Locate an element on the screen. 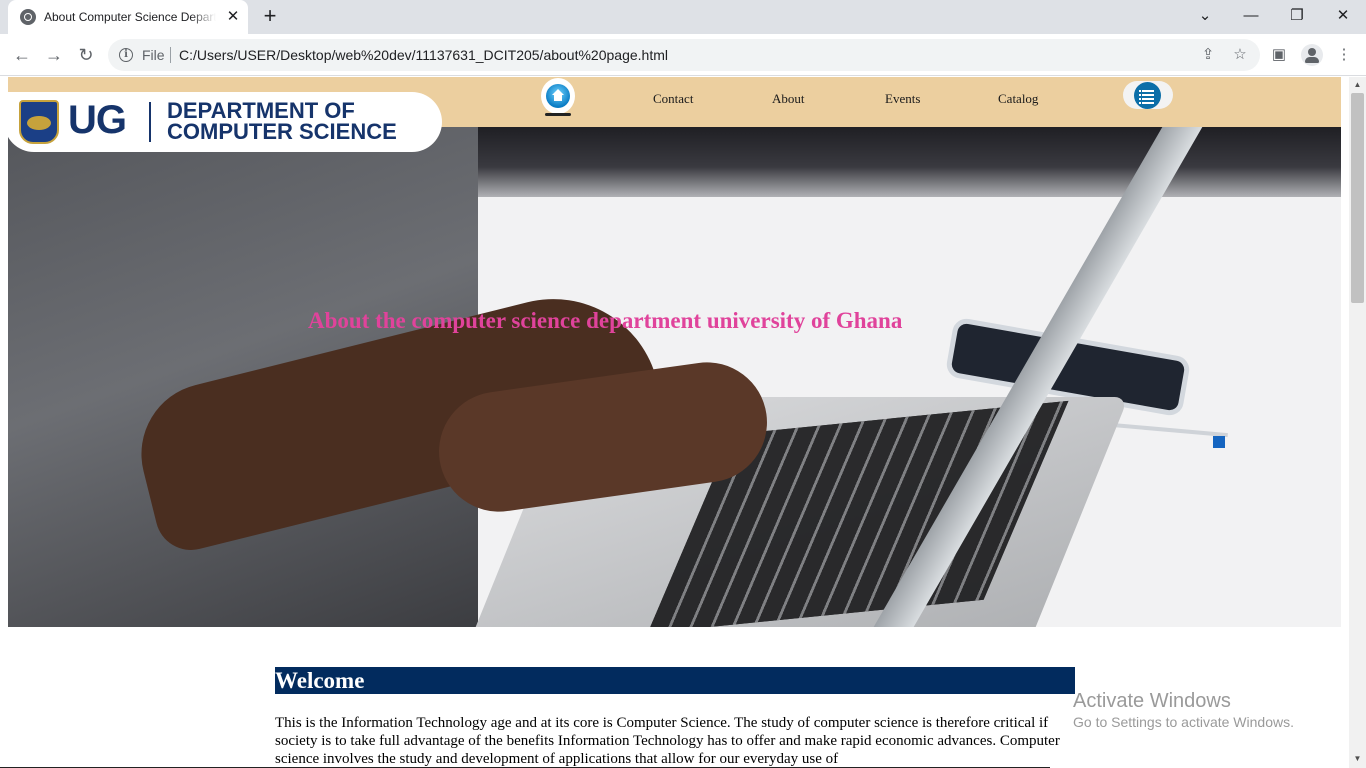  scroll-down-arrow-icon: ▼ is located at coordinates (1357, 759).